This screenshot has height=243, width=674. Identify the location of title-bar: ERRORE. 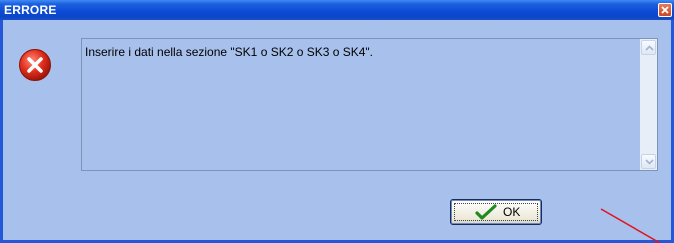
(337, 10).